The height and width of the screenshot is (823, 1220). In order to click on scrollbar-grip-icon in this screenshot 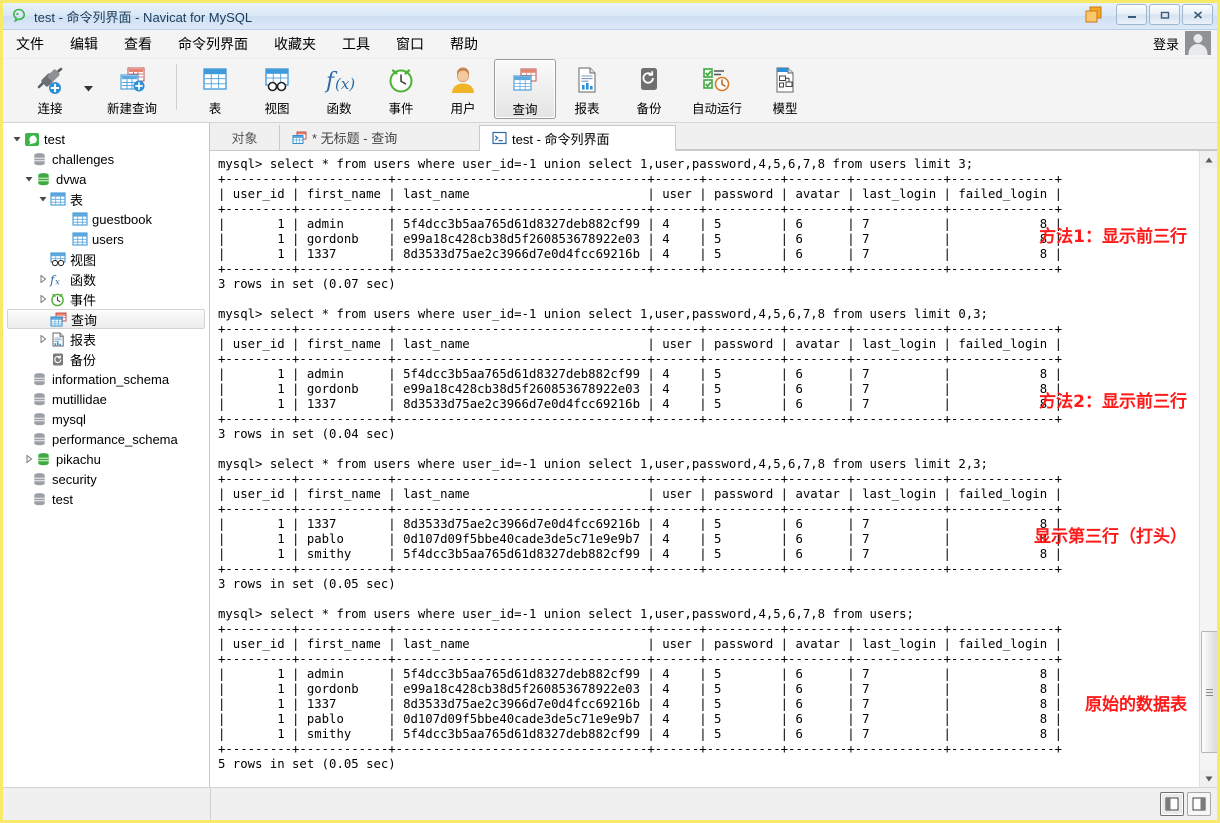, I will do `click(1209, 692)`.